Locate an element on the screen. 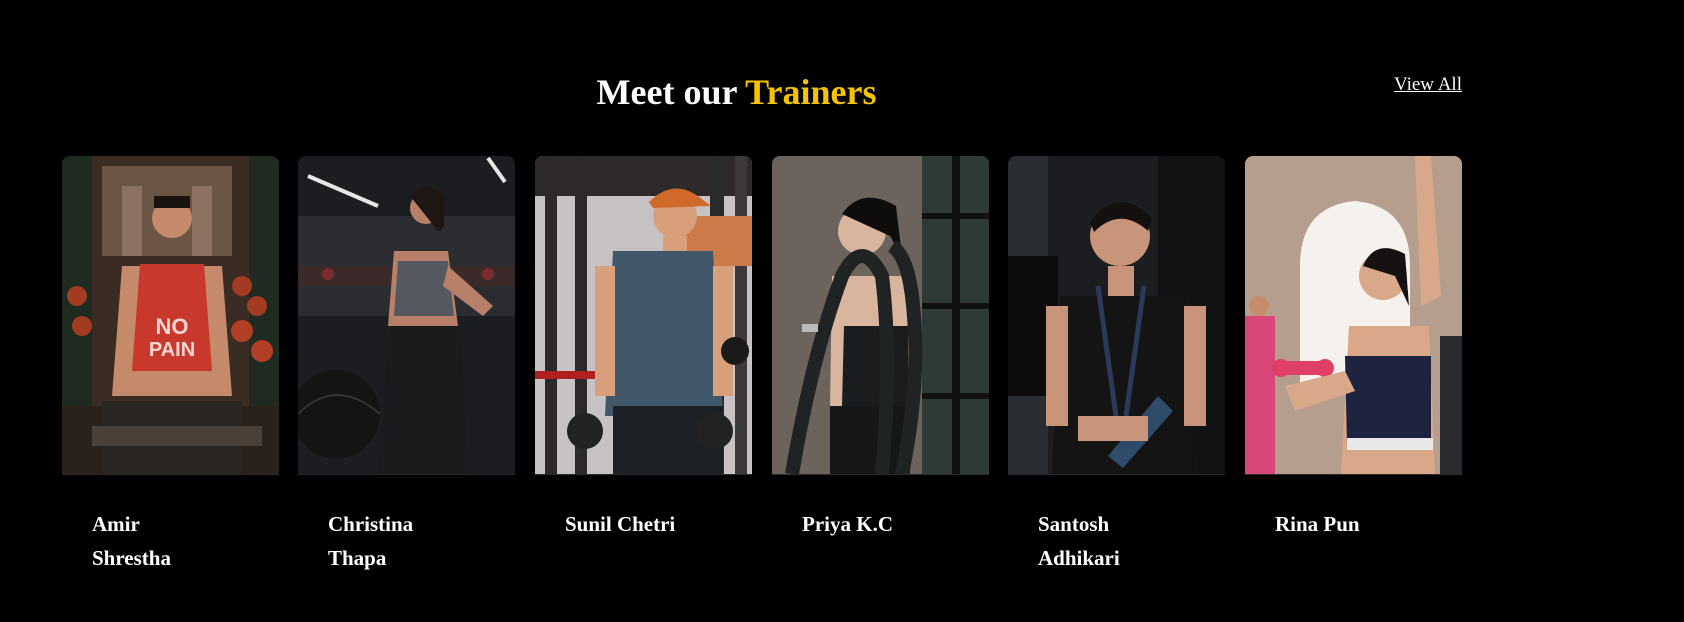 The width and height of the screenshot is (1684, 622). trainer-card: Santosh Adhikari is located at coordinates (1116, 365).